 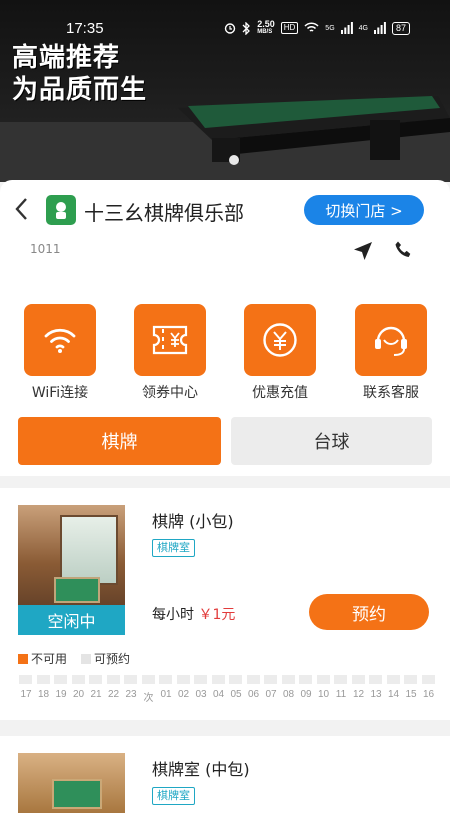 What do you see at coordinates (280, 340) in the screenshot?
I see `yuan-icon` at bounding box center [280, 340].